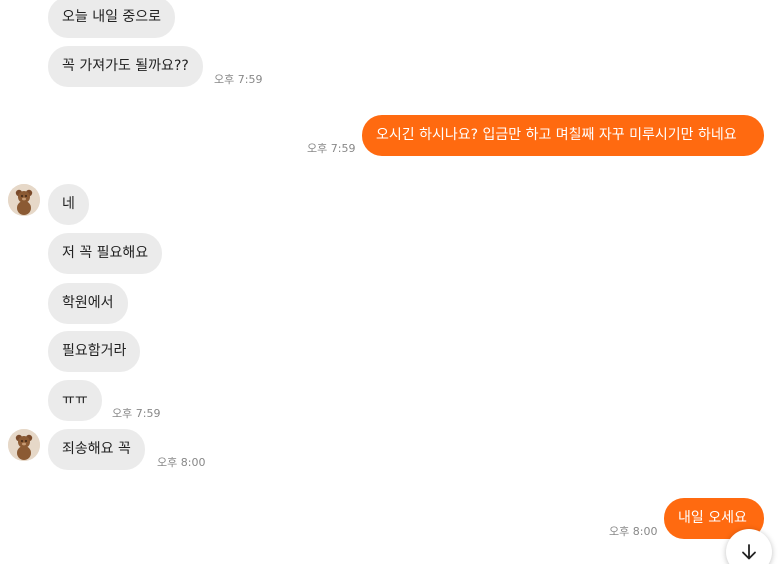  What do you see at coordinates (96, 449) in the screenshot?
I see `message-bubble-incoming: 죄송해요 꼭` at bounding box center [96, 449].